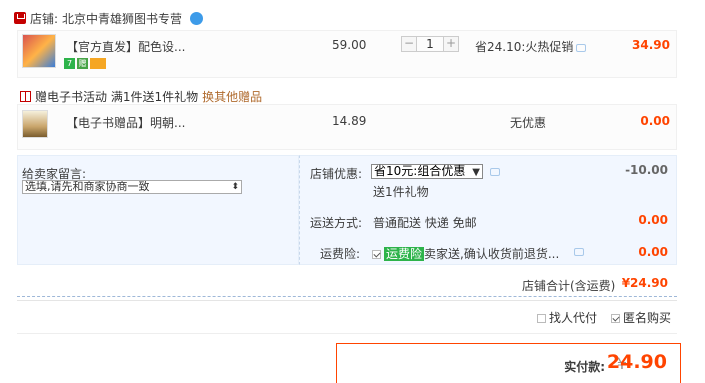  I want to click on item-promo-2: 无优惠, so click(528, 123).